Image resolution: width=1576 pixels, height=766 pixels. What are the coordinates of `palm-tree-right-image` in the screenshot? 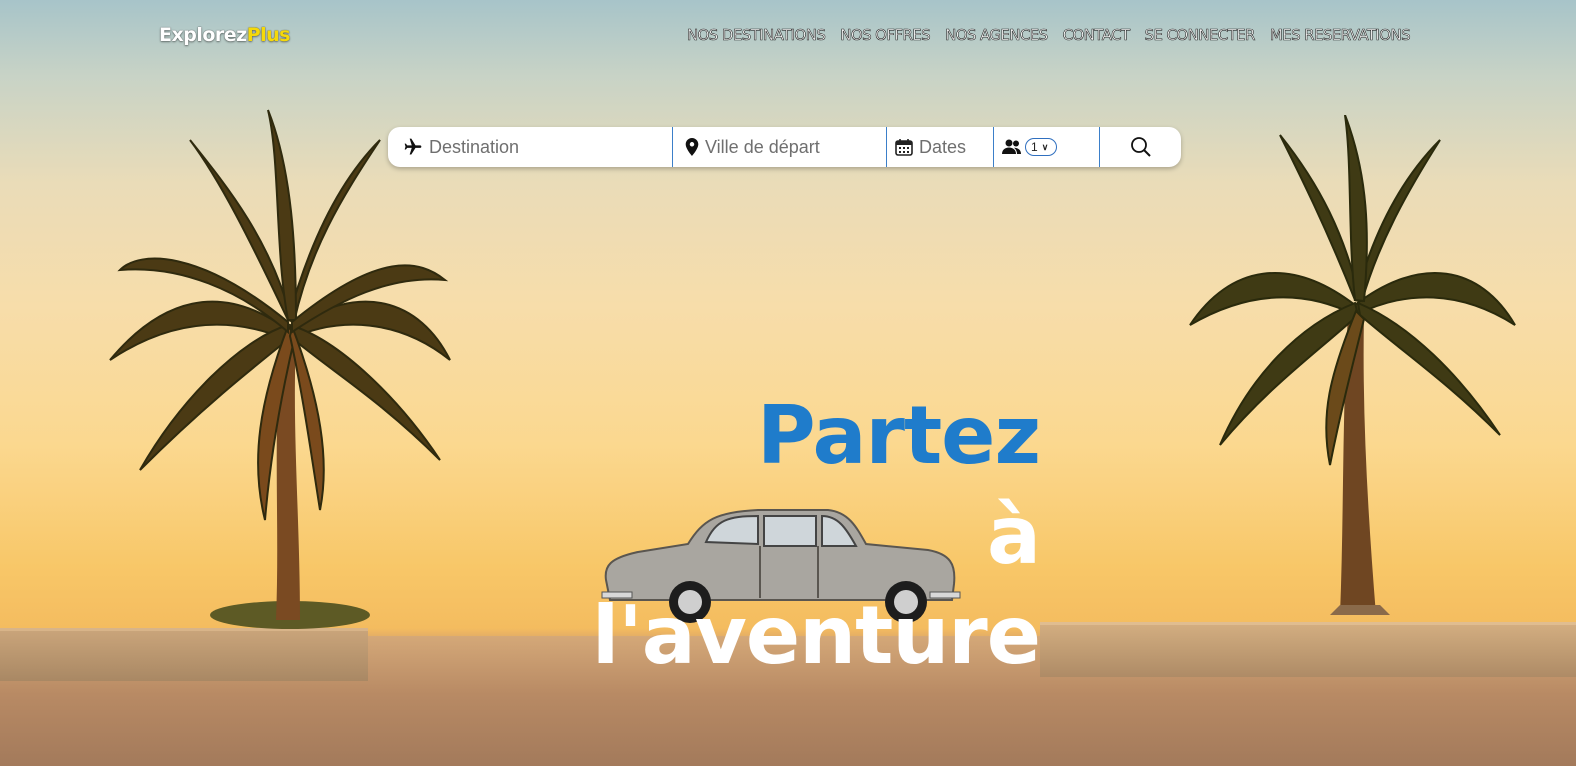 It's located at (1352, 365).